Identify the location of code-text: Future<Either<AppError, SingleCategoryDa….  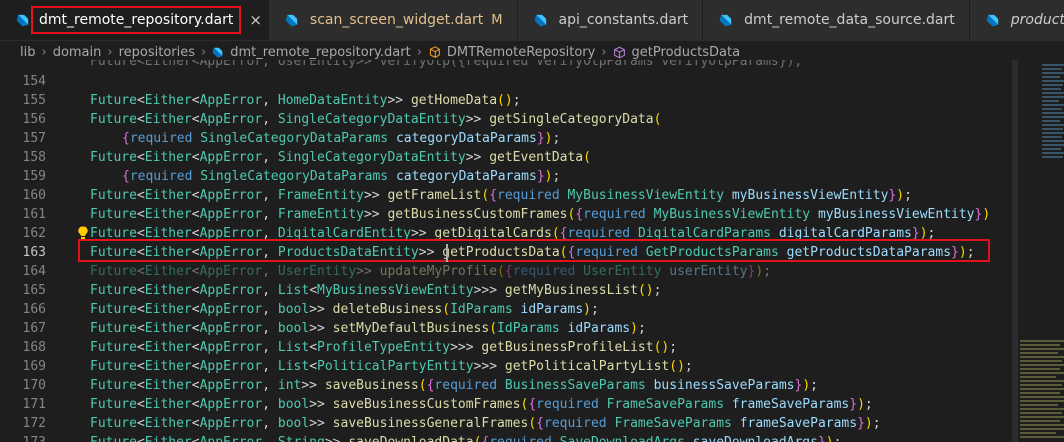
(340, 157).